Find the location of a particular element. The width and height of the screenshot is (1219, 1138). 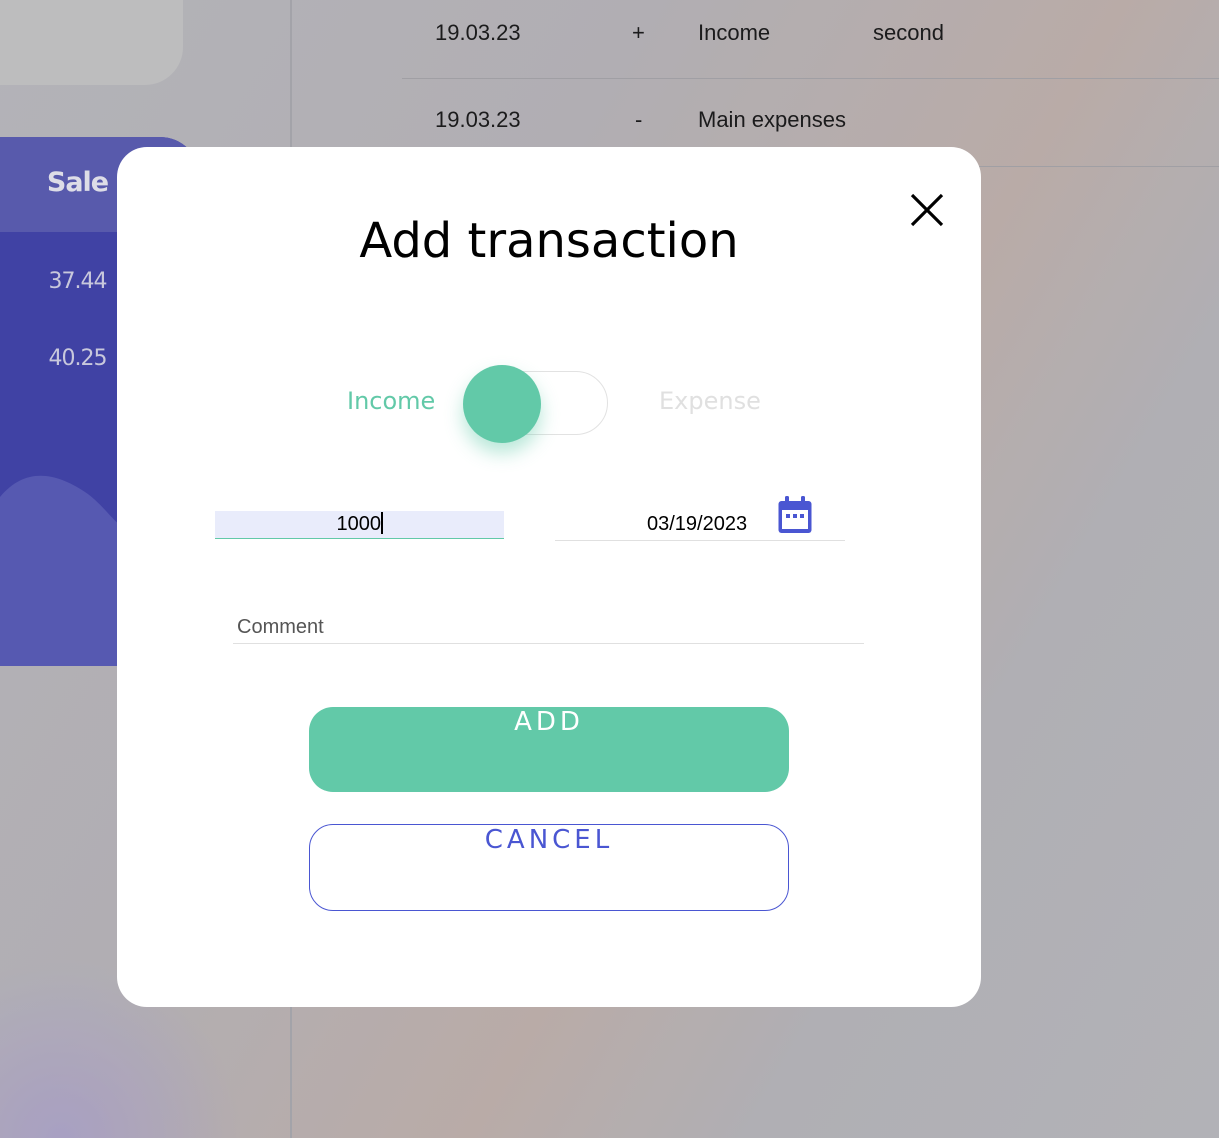

amount-input: 1000 is located at coordinates (359, 525).